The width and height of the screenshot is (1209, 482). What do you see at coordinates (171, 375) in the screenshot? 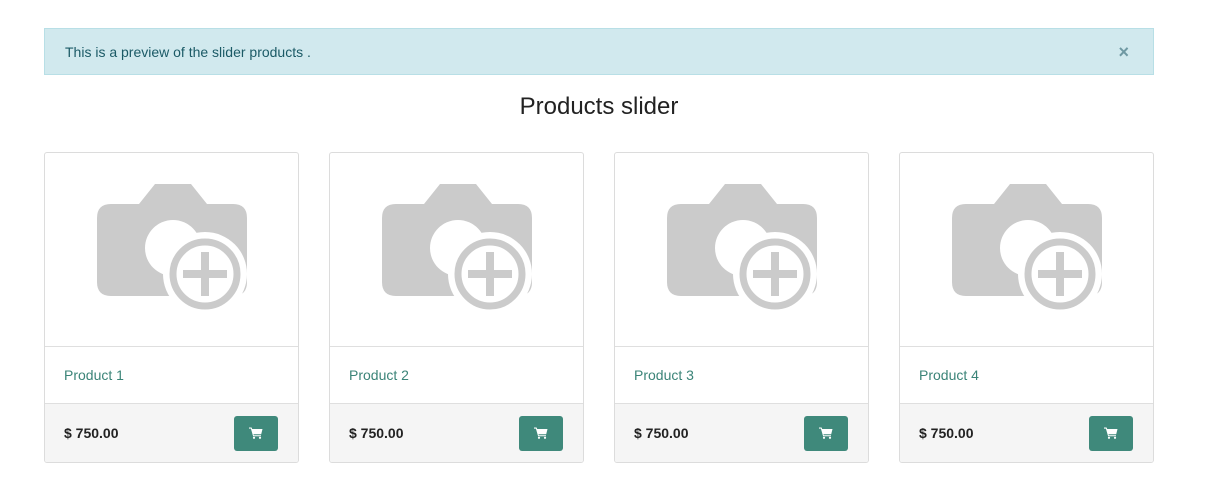
I see `product-name-row: Product 1` at bounding box center [171, 375].